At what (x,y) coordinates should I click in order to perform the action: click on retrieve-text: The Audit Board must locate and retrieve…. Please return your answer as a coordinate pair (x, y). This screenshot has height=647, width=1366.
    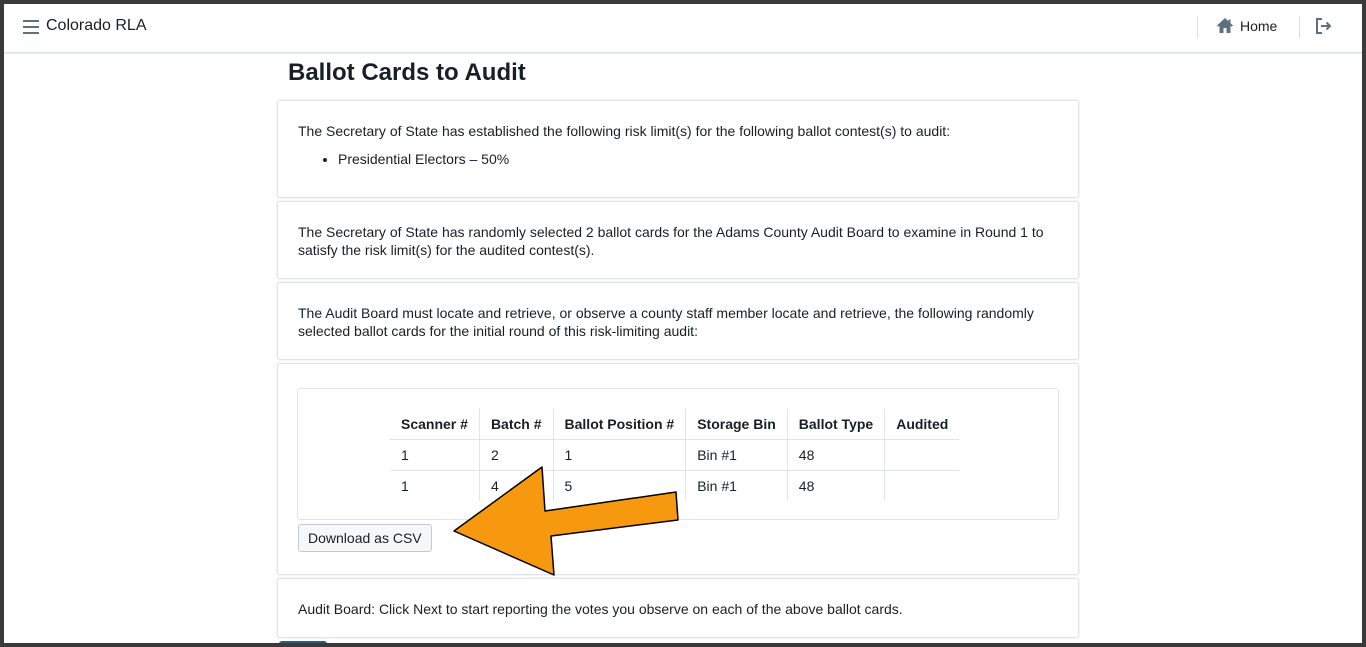
    Looking at the image, I should click on (666, 322).